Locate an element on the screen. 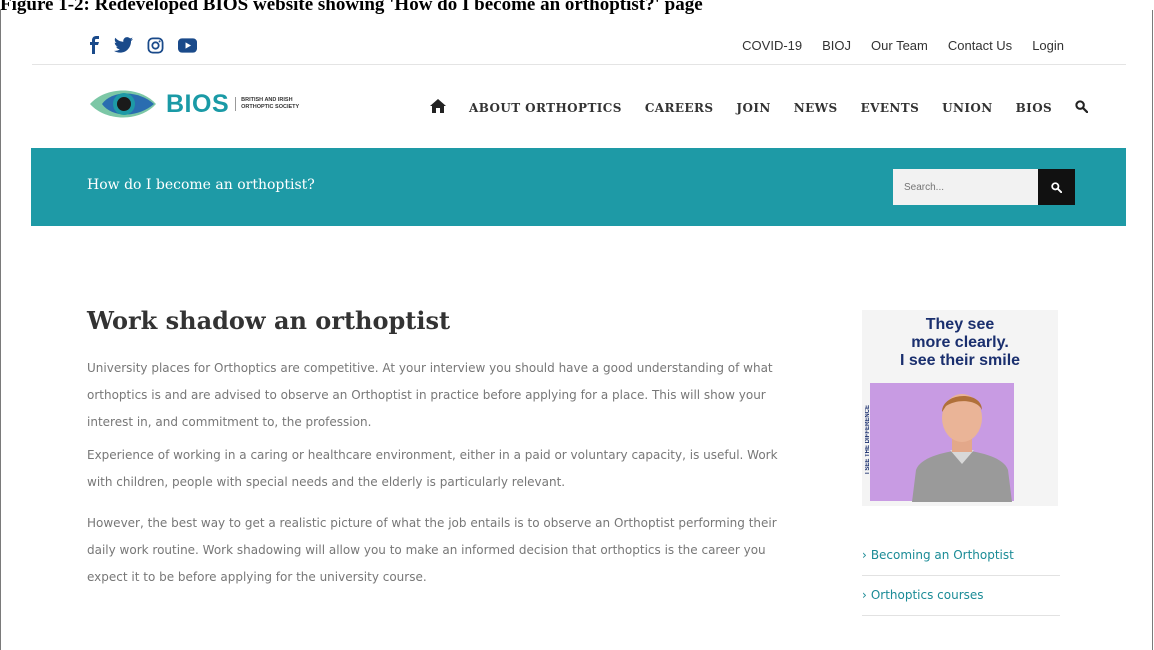 The width and height of the screenshot is (1154, 650). advert-headline: They see more clearly. I see their smile is located at coordinates (960, 342).